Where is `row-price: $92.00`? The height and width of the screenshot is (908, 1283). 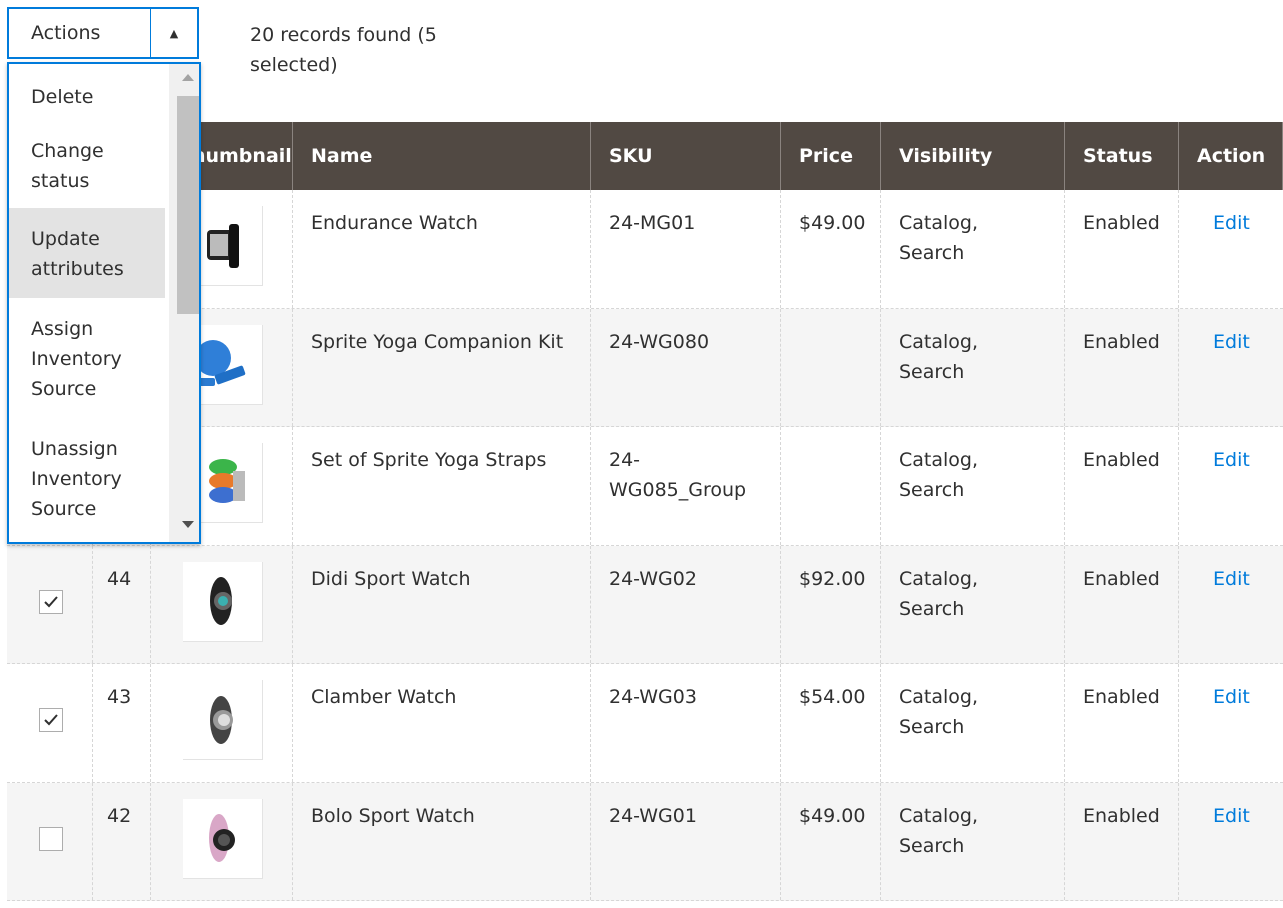 row-price: $92.00 is located at coordinates (831, 604).